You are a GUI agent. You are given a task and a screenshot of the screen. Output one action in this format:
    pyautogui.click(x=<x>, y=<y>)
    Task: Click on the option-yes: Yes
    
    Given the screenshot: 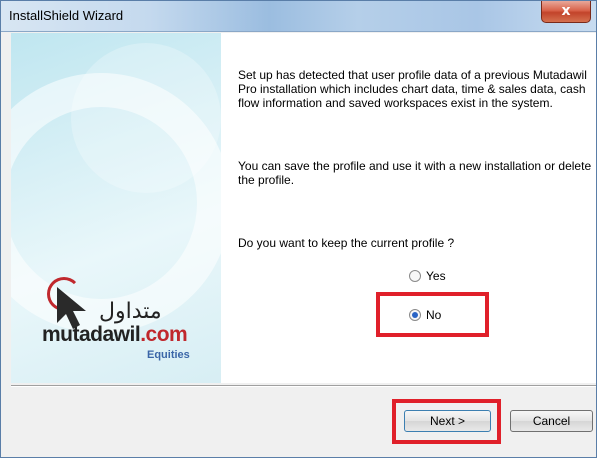 What is the action you would take?
    pyautogui.click(x=427, y=276)
    